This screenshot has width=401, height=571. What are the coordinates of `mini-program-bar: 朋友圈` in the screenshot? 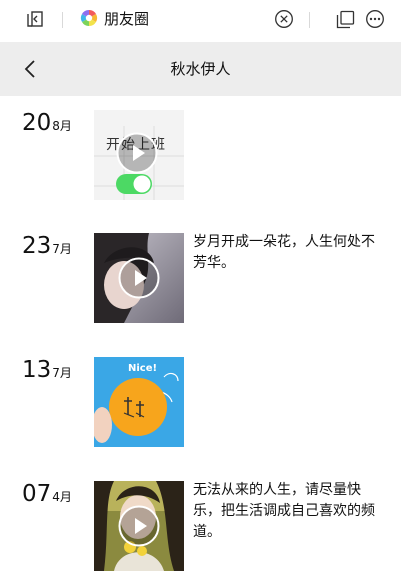 It's located at (200, 21).